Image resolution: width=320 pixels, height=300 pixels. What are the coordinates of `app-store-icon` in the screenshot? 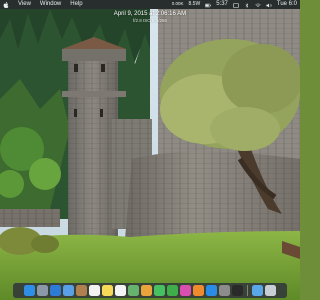 It's located at (211, 290).